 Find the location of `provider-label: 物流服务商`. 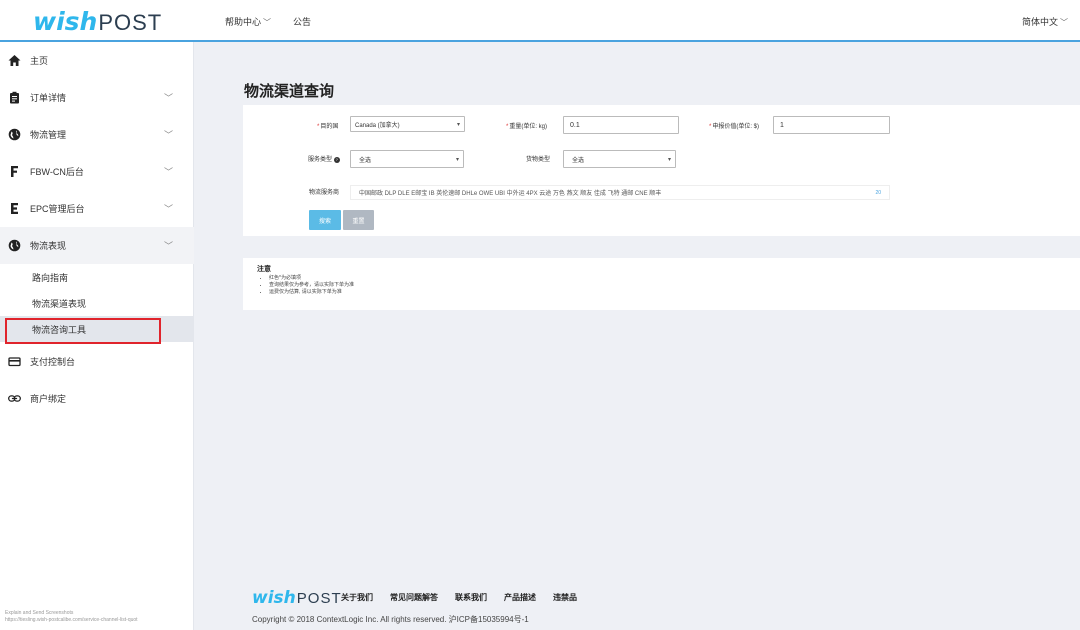

provider-label: 物流服务商 is located at coordinates (324, 193).